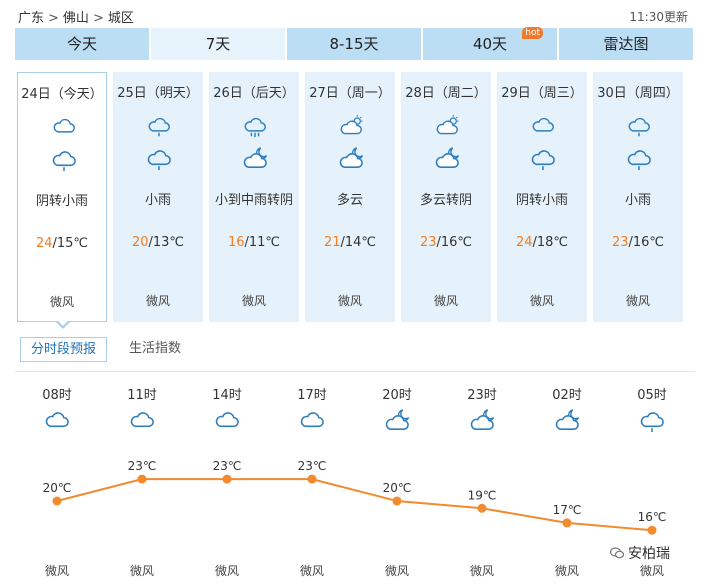 The image size is (708, 586). I want to click on tab-label: 8-15天, so click(354, 44).